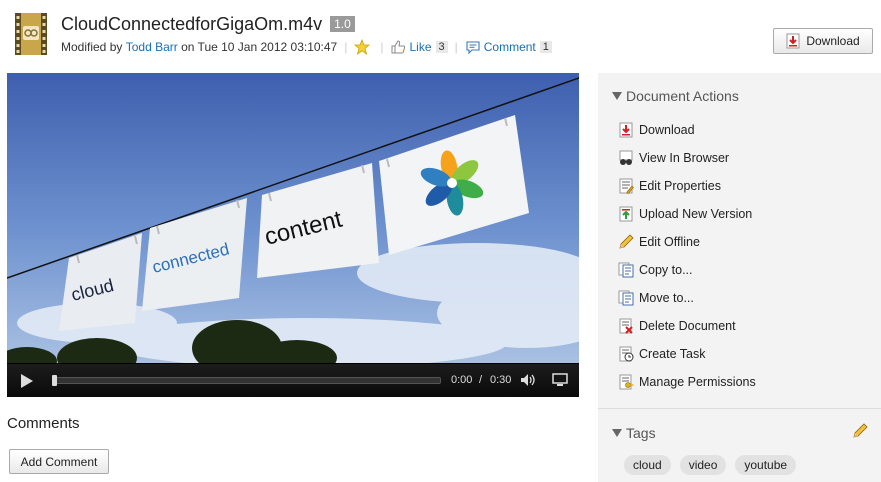  I want to click on action-upload-new-version: Upload New Version, so click(687, 214).